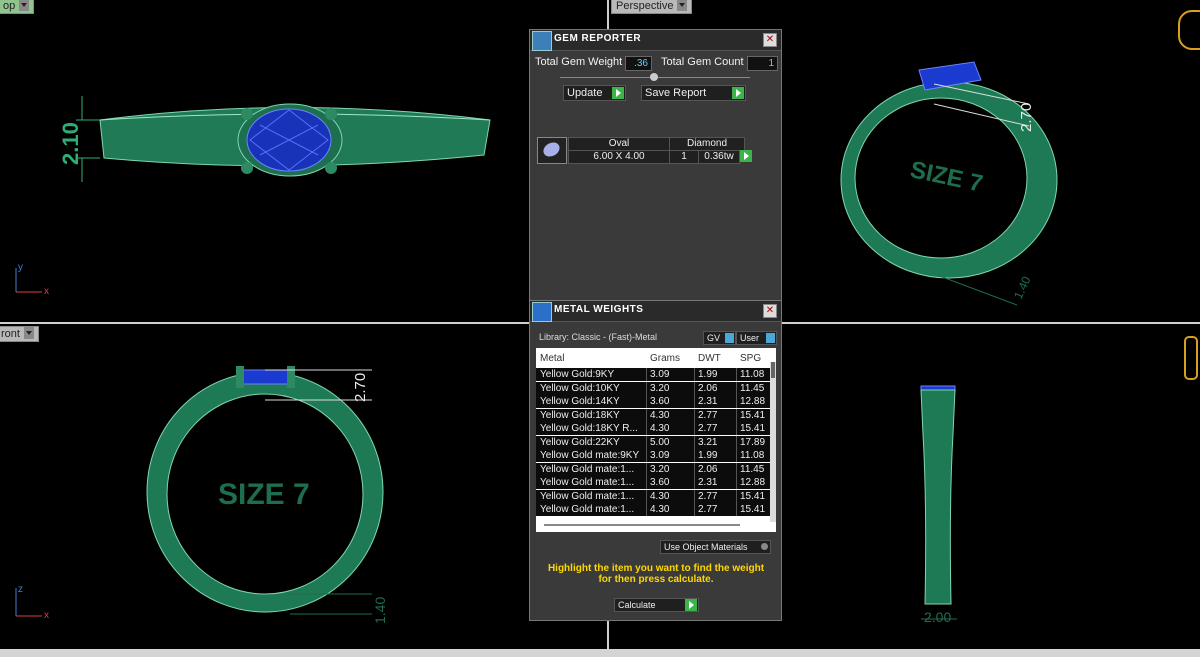  I want to click on table-row: Yellow Gold:14KY 3.60 2.31 12.88, so click(653, 401).